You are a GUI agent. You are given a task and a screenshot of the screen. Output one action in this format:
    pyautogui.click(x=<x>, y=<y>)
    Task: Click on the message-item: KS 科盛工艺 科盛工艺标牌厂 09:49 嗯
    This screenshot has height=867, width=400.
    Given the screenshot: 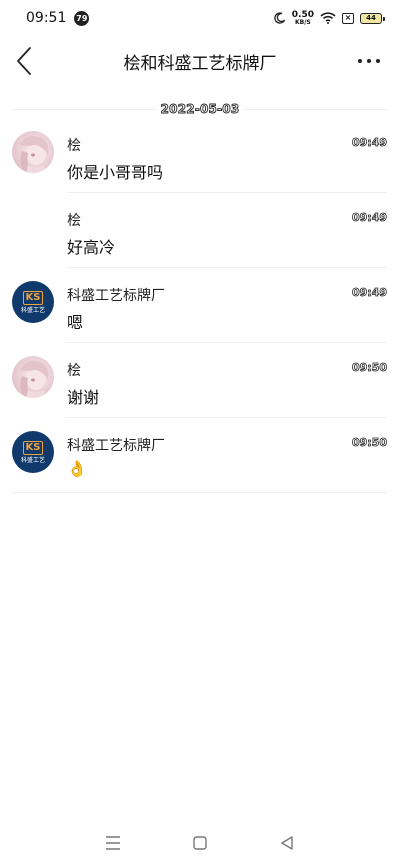 What is the action you would take?
    pyautogui.click(x=200, y=305)
    